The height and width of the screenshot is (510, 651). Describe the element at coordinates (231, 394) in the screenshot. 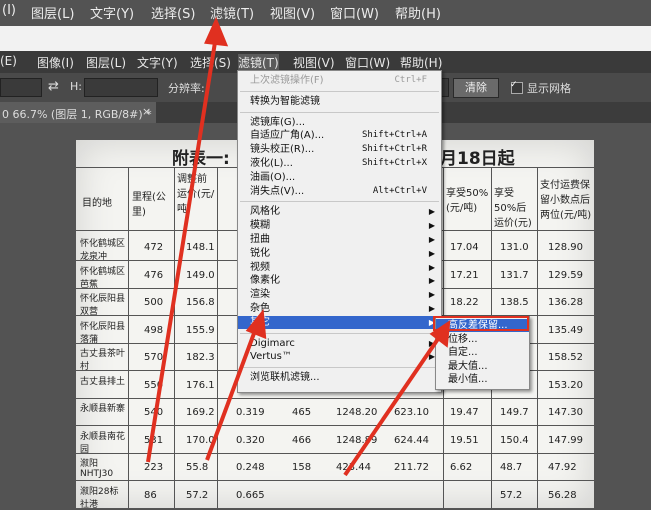

I see `arrow-to-other` at that location.